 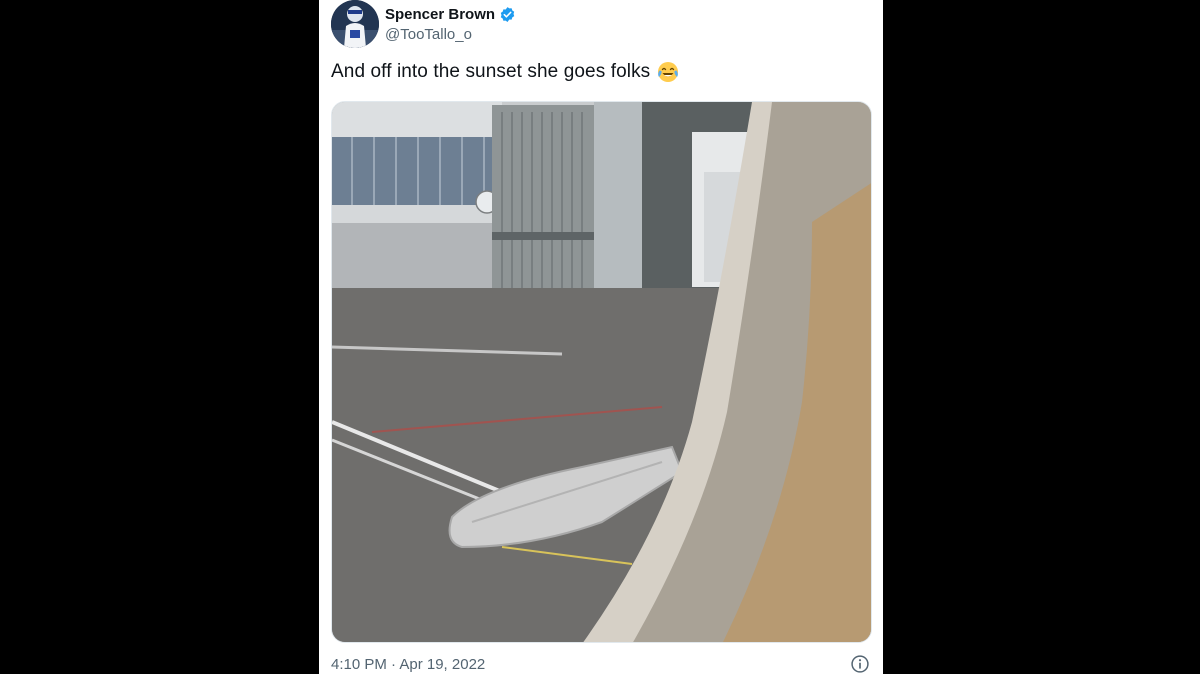 I want to click on face-with-tears-of-joy-icon, so click(x=668, y=72).